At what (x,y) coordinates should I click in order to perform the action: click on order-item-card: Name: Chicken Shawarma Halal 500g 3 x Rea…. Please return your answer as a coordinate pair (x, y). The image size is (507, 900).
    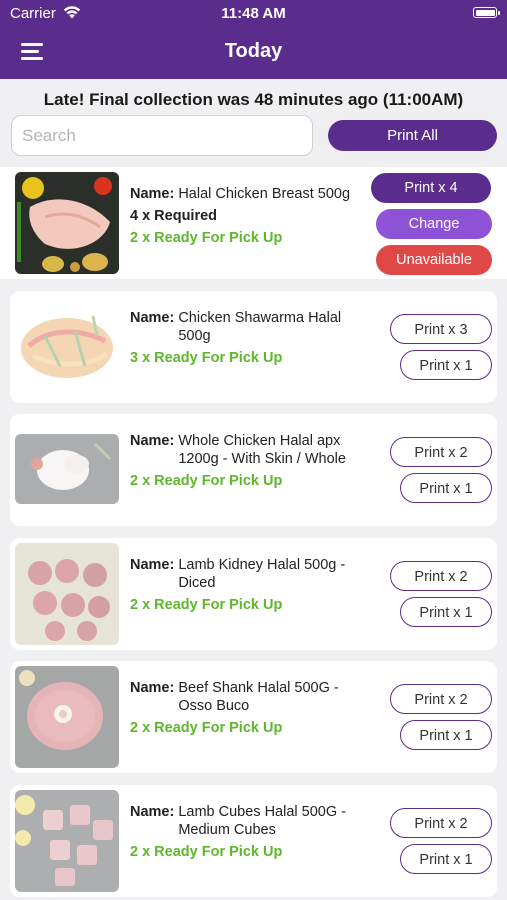
    Looking at the image, I should click on (253, 347).